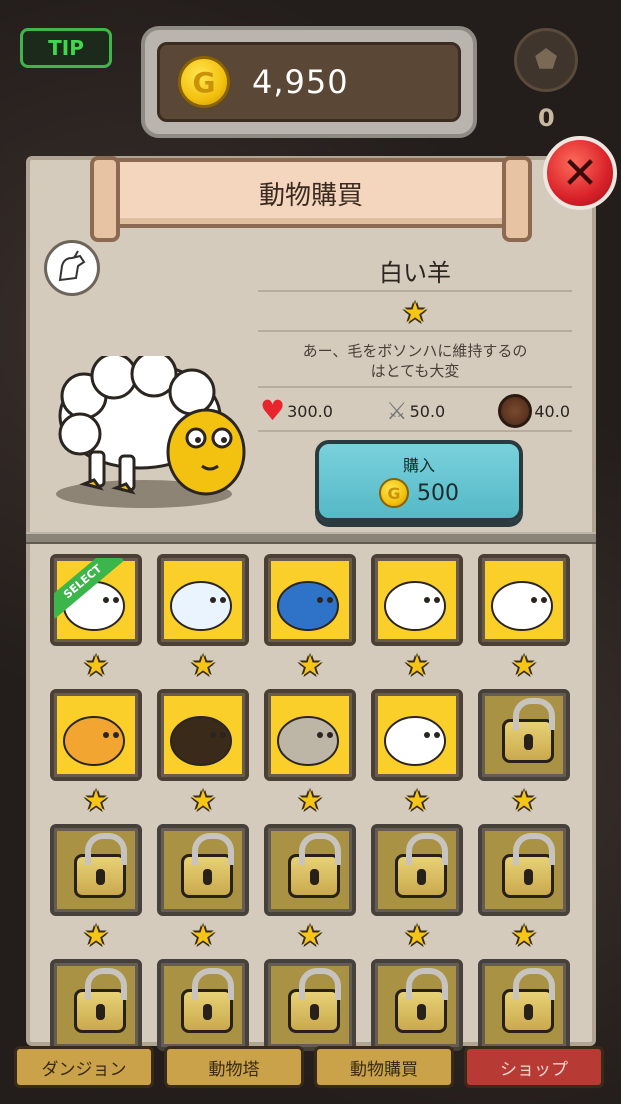 This screenshot has width=621, height=1104. Describe the element at coordinates (546, 118) in the screenshot. I see `badge-count: 0` at that location.